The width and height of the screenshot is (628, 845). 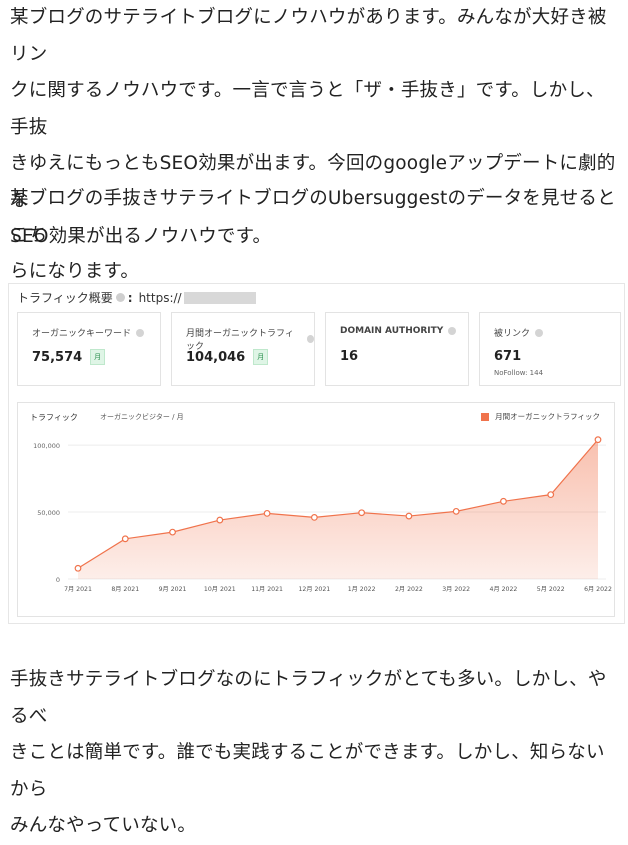 I want to click on x-tick-label: 12月 2021, so click(x=314, y=589).